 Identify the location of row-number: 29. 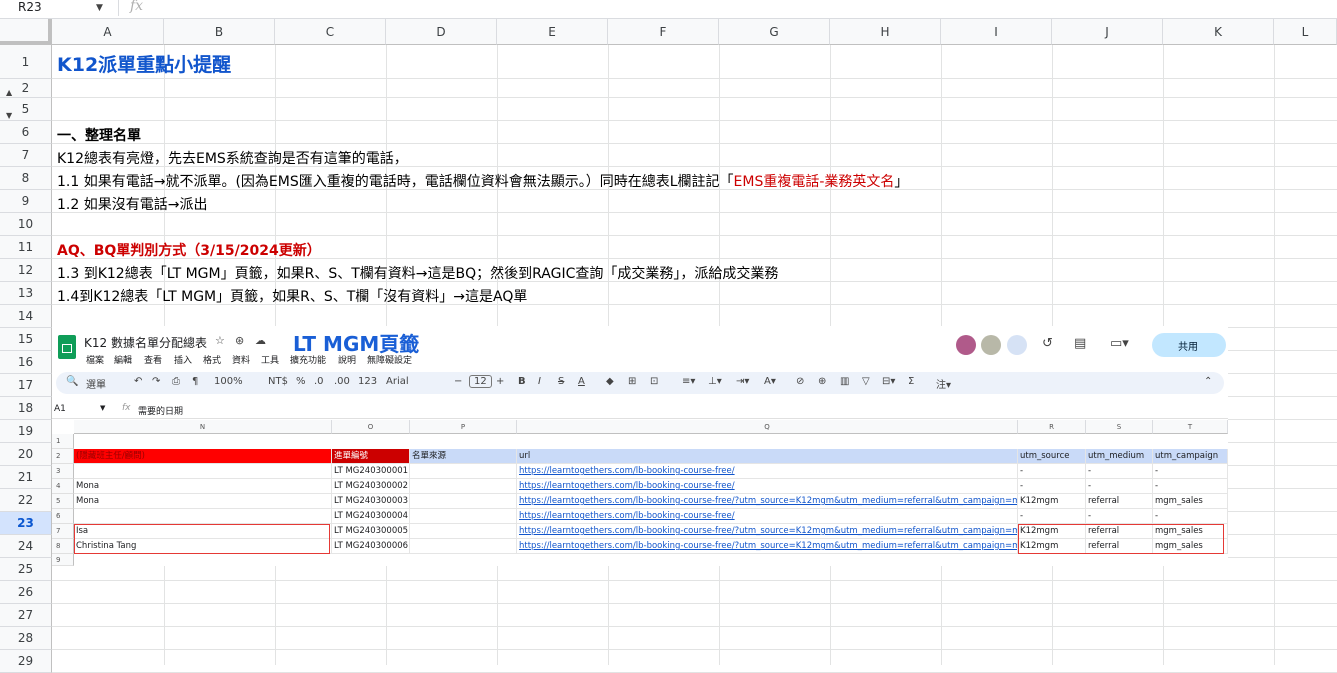
(25, 661).